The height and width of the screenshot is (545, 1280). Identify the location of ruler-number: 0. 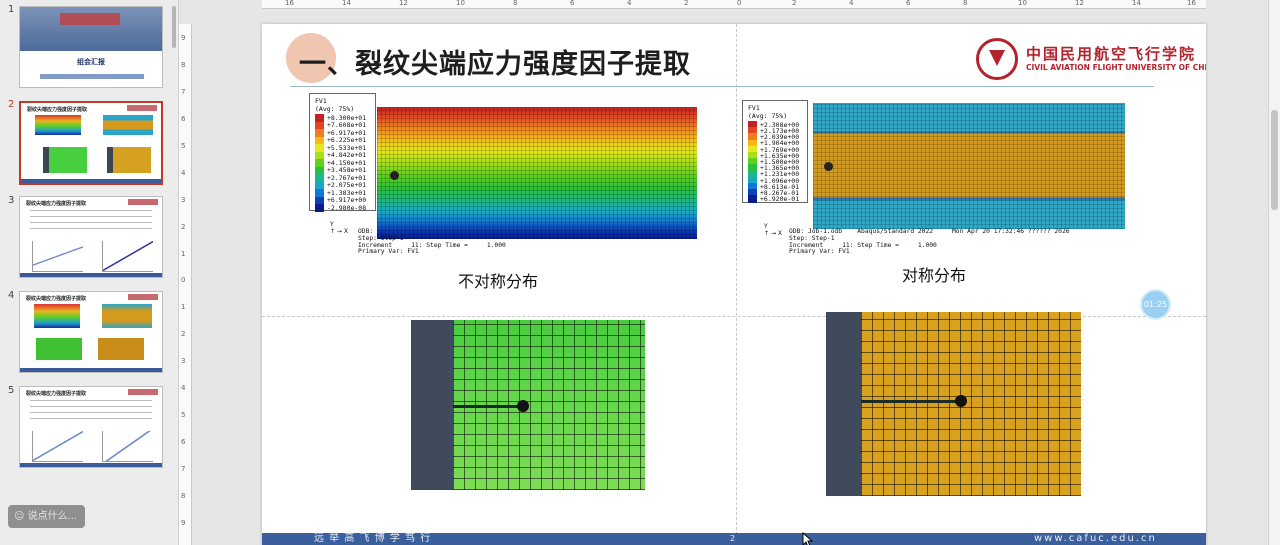
(183, 280).